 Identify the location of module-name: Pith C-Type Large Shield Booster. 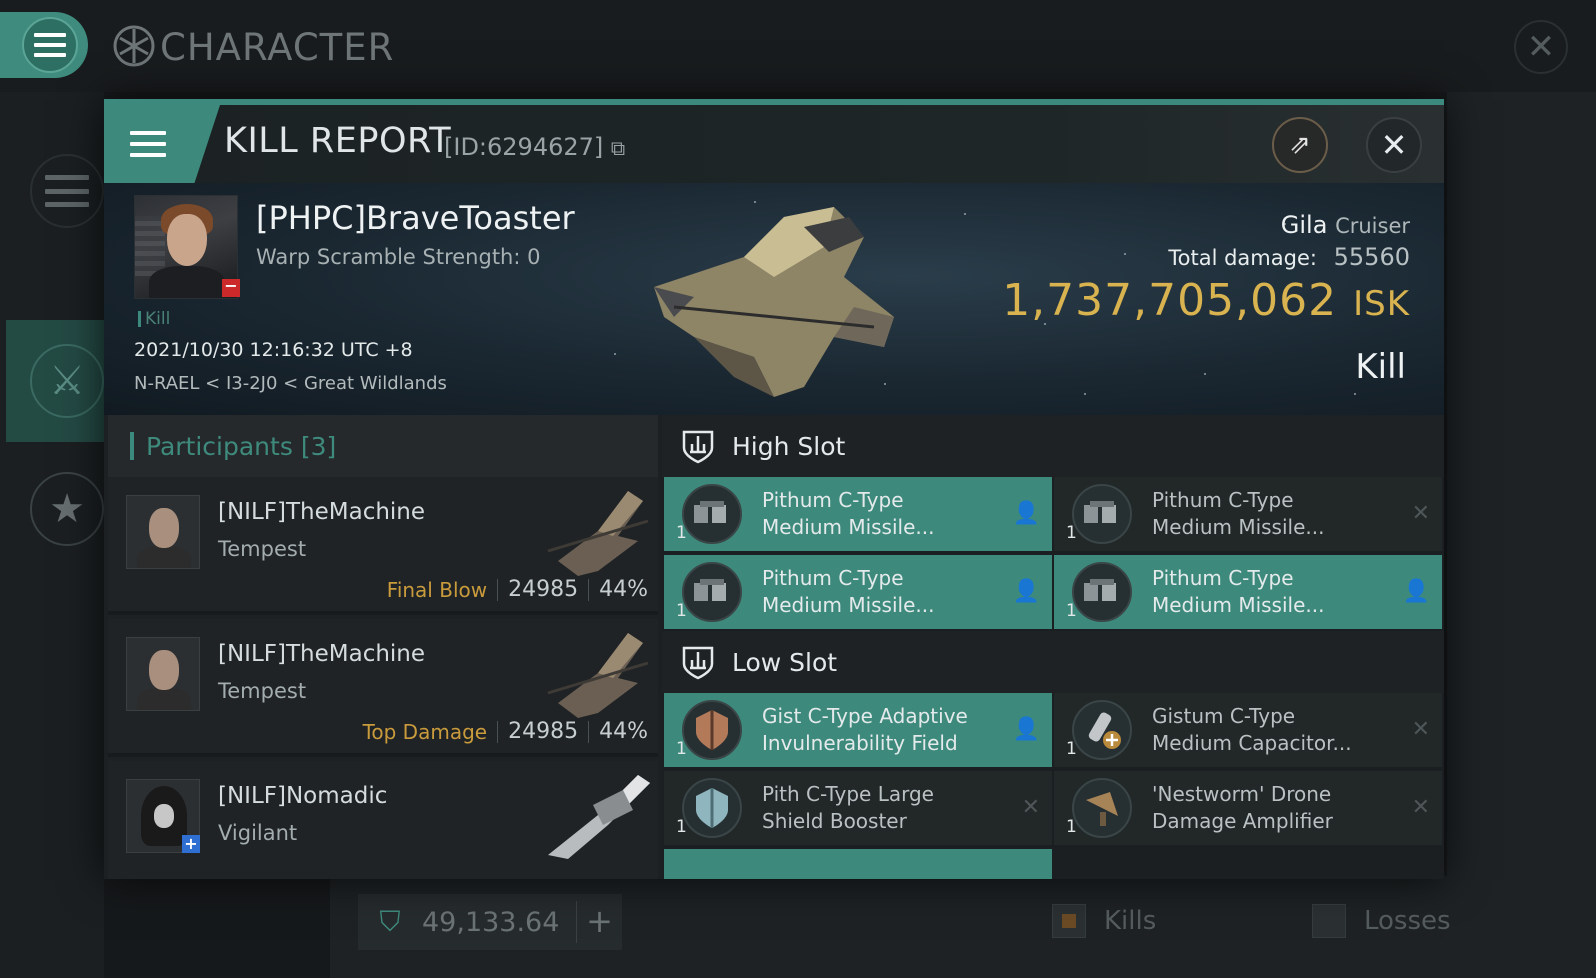
(848, 807).